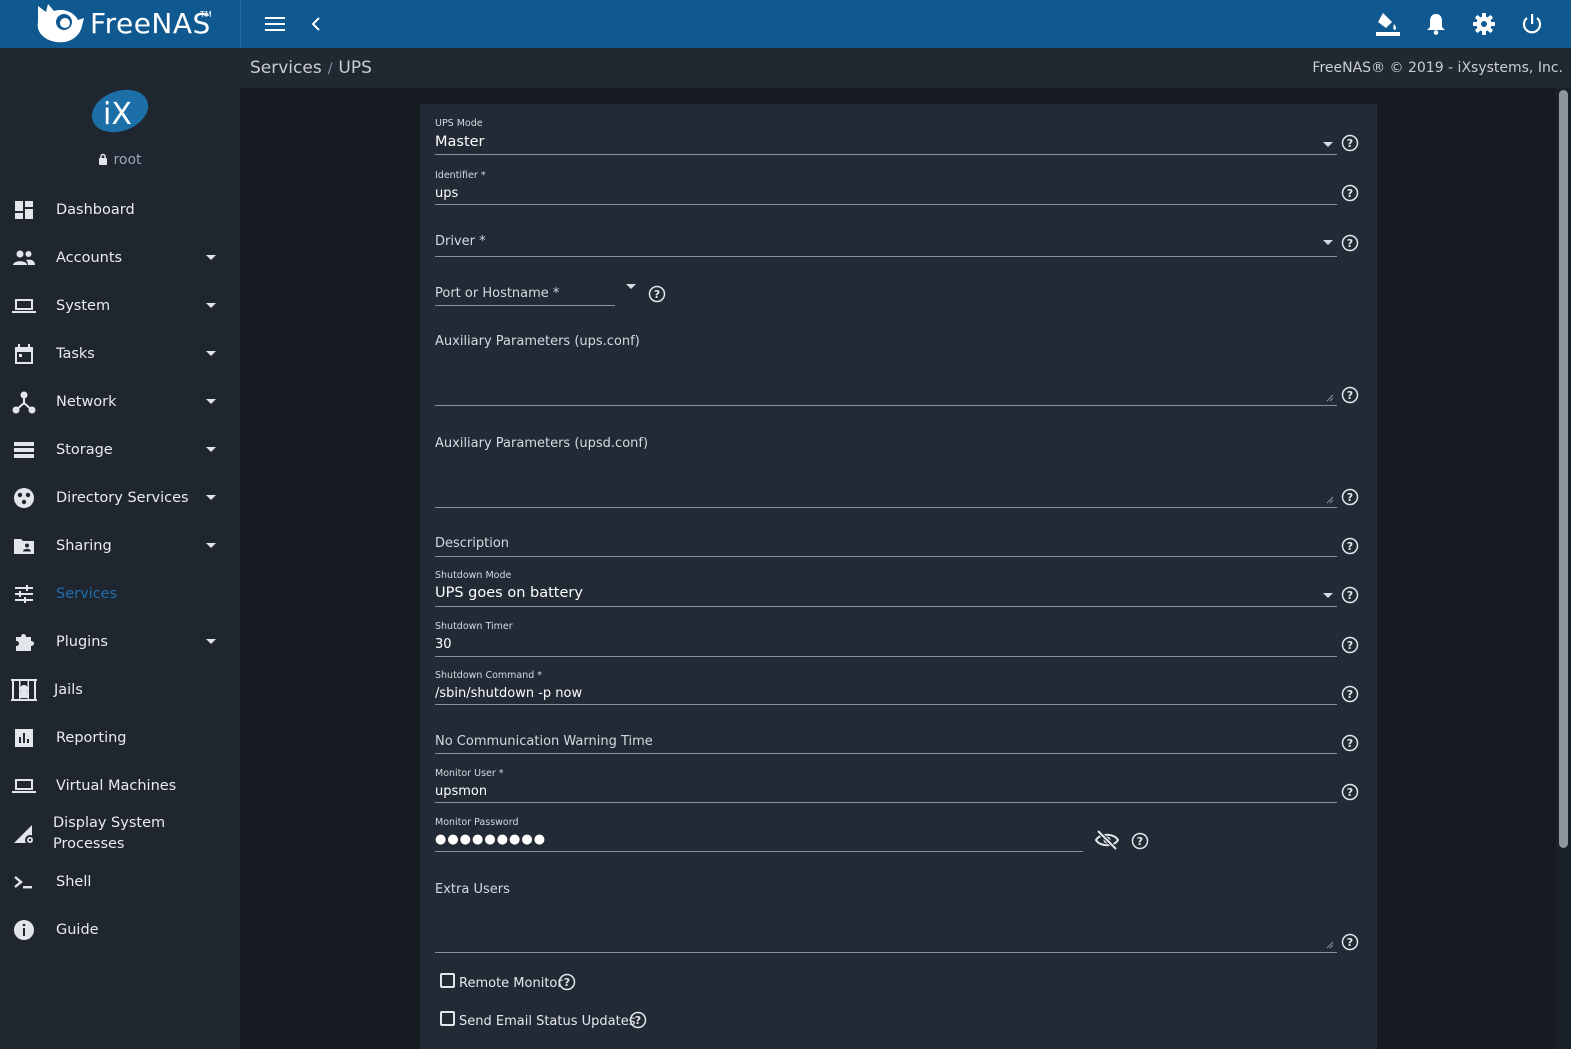  I want to click on menu-toggle-button, so click(275, 24).